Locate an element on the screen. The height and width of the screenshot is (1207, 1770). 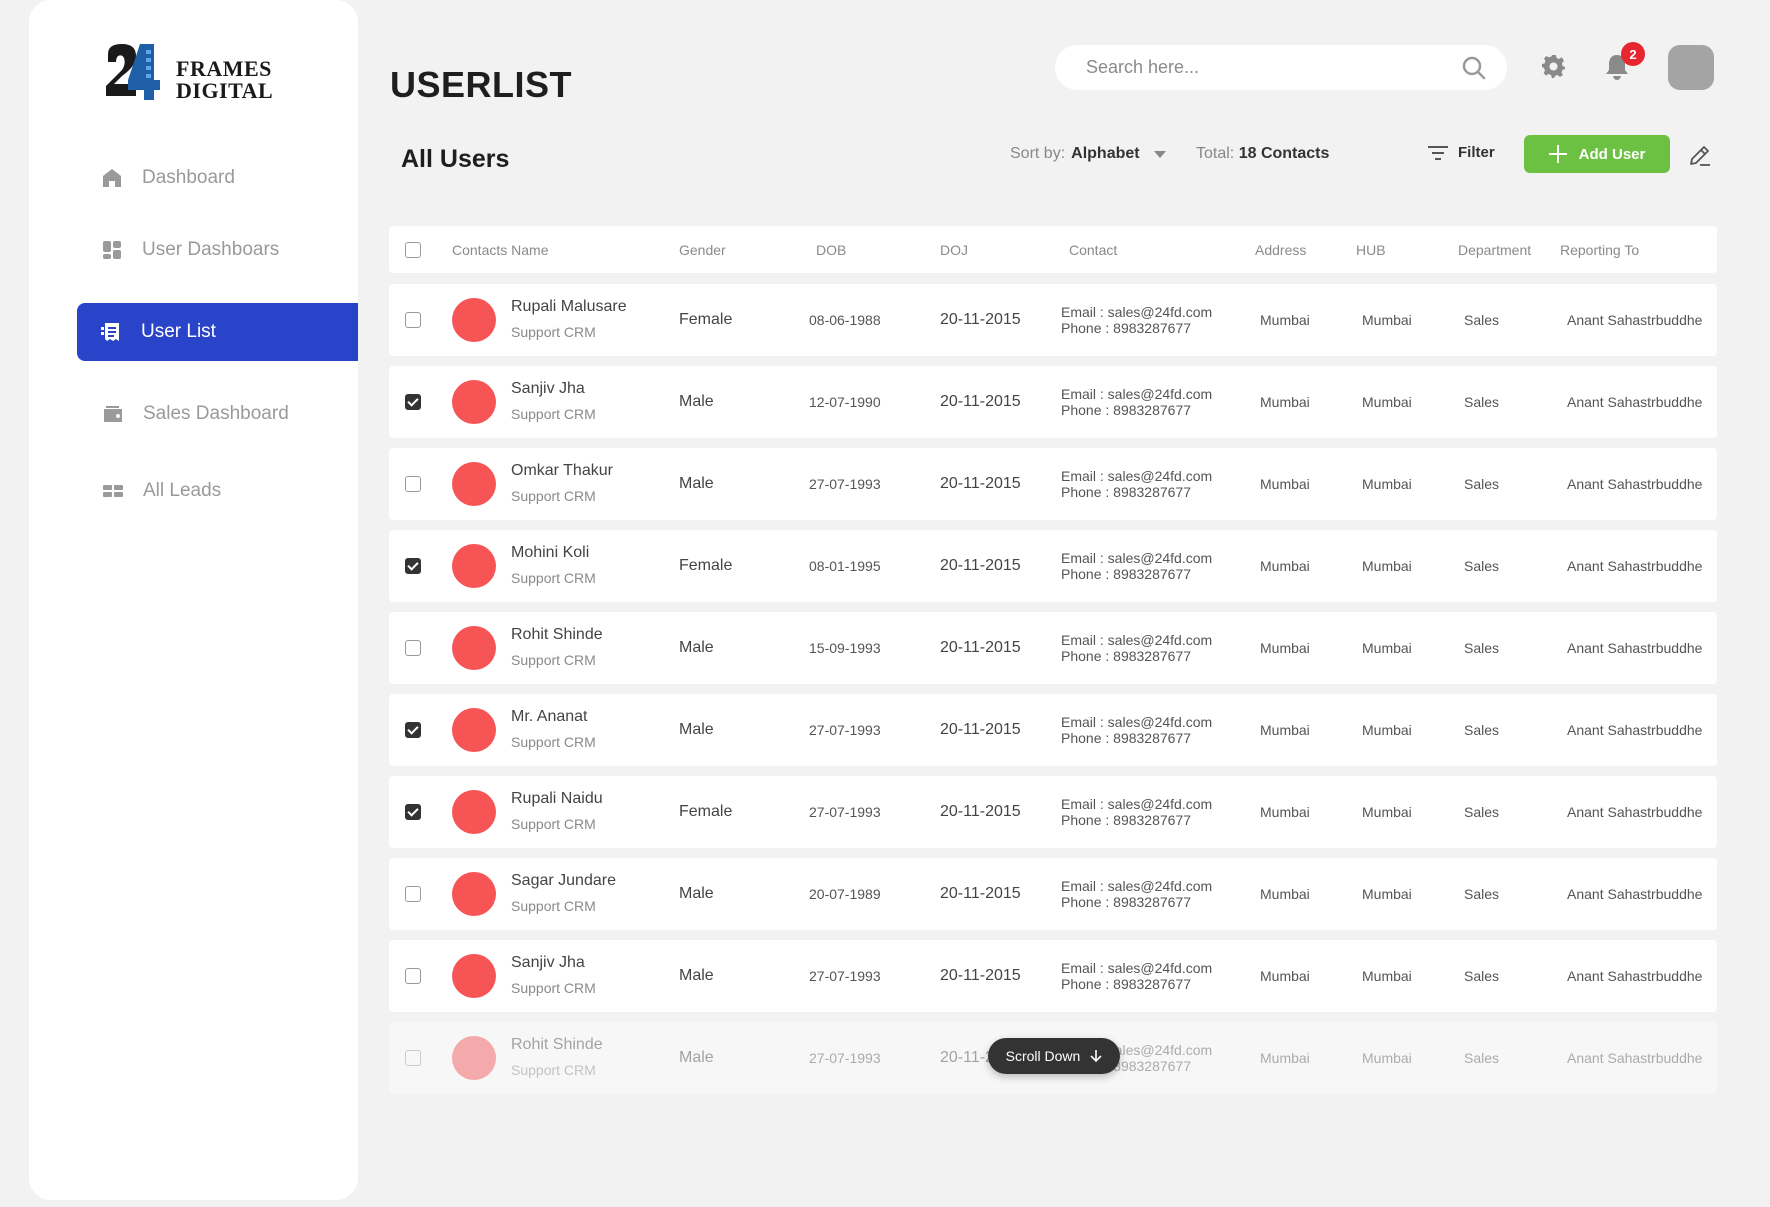
column-header-contact: Contact is located at coordinates (1093, 250).